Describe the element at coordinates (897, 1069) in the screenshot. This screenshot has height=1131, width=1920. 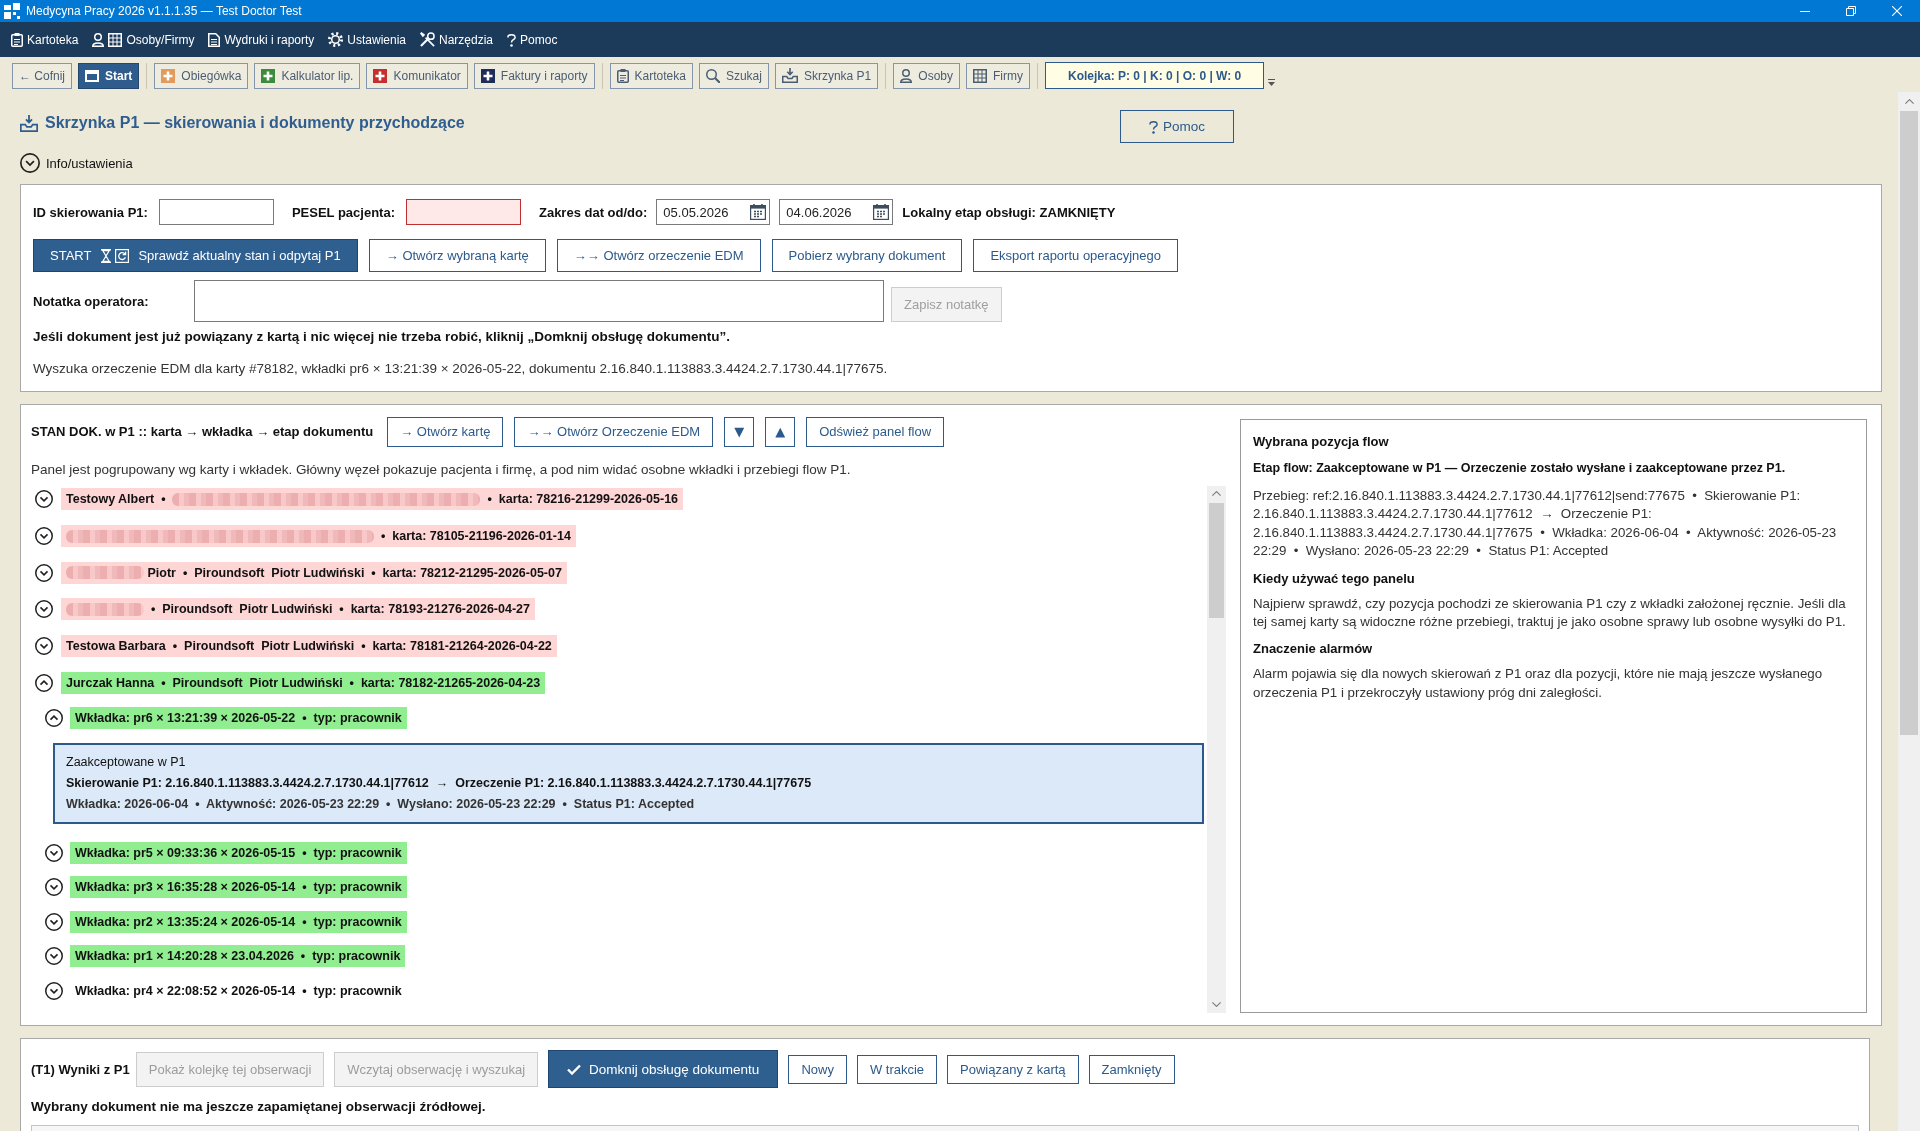
I see `status-button: W trakcie` at that location.